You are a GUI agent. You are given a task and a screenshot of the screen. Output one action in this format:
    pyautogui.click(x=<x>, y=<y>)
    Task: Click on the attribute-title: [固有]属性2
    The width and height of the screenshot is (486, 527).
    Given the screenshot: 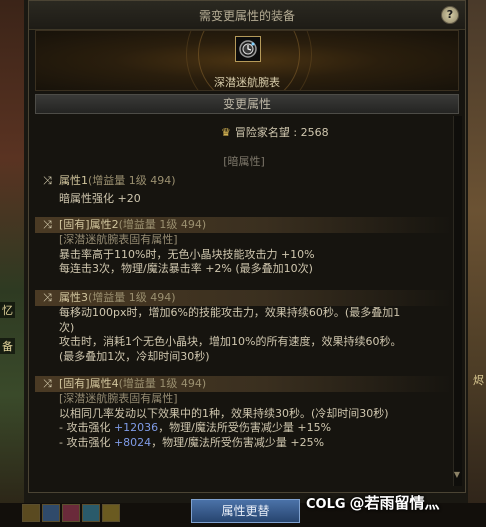 What is the action you would take?
    pyautogui.click(x=89, y=224)
    